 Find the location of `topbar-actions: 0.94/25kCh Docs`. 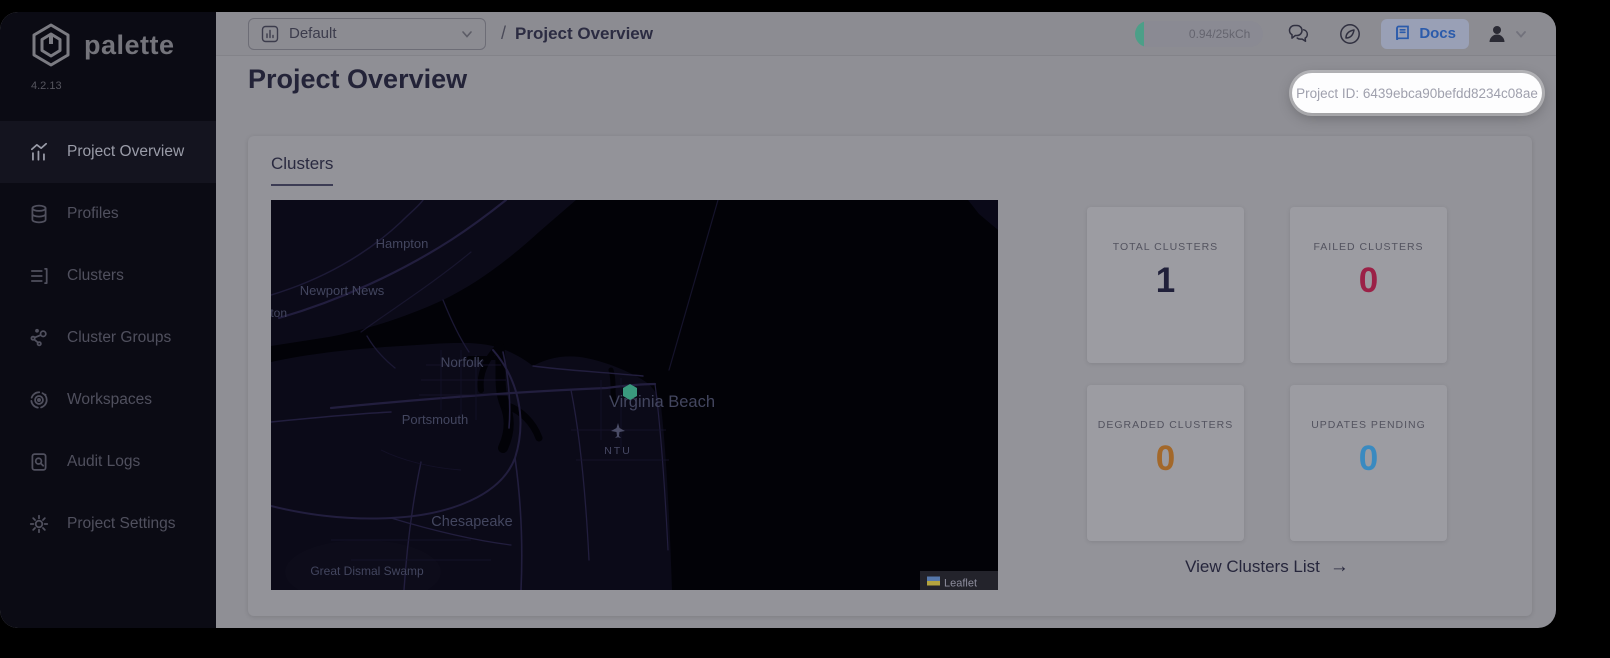

topbar-actions: 0.94/25kCh Docs is located at coordinates (1331, 33).